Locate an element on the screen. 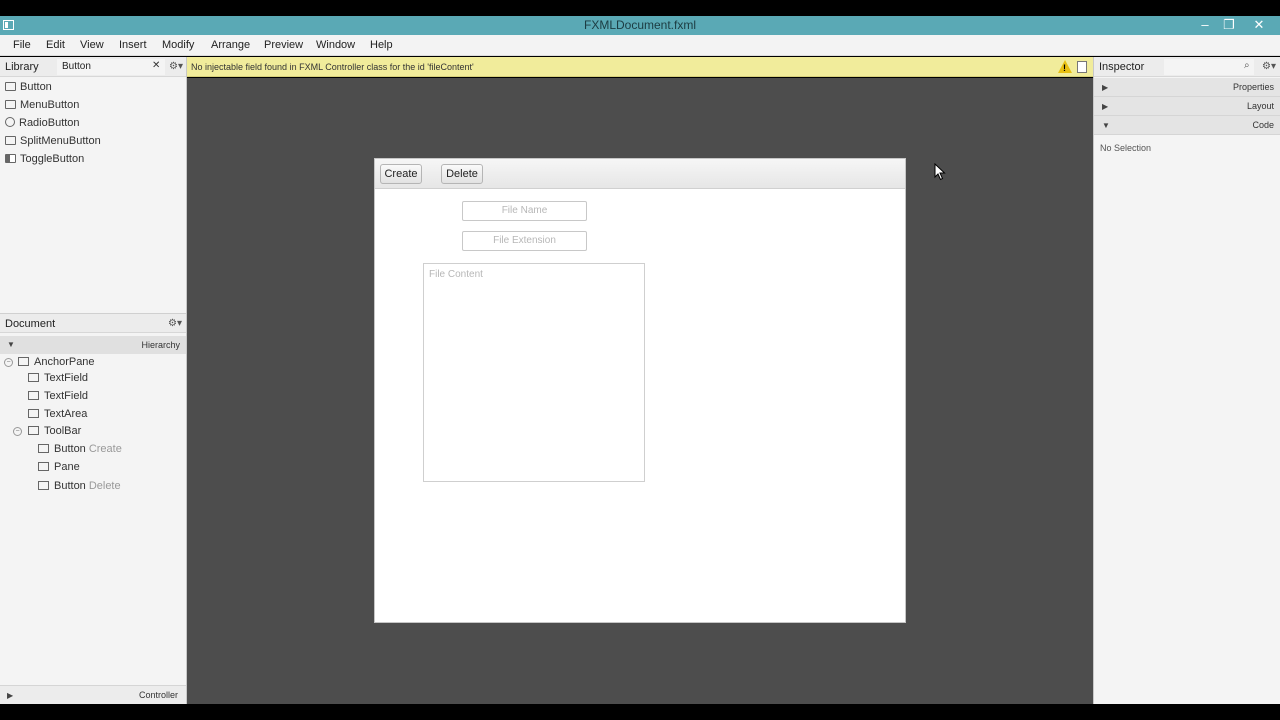 The image size is (1280, 720). document-title: Document is located at coordinates (30, 324).